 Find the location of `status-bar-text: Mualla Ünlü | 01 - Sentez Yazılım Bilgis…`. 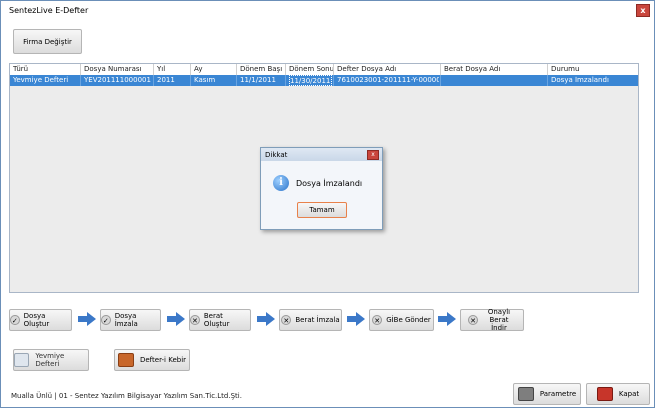

status-bar-text: Mualla Ünlü | 01 - Sentez Yazılım Bilgis… is located at coordinates (126, 396).